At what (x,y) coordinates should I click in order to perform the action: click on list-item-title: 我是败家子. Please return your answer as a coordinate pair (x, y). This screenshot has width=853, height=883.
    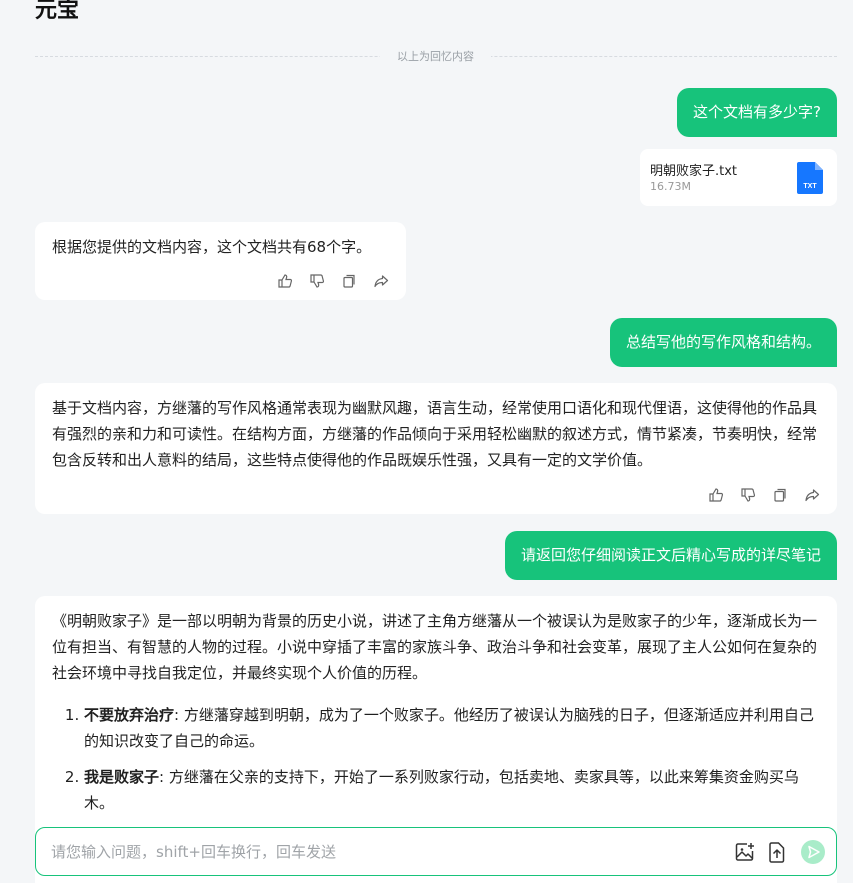
    Looking at the image, I should click on (122, 777).